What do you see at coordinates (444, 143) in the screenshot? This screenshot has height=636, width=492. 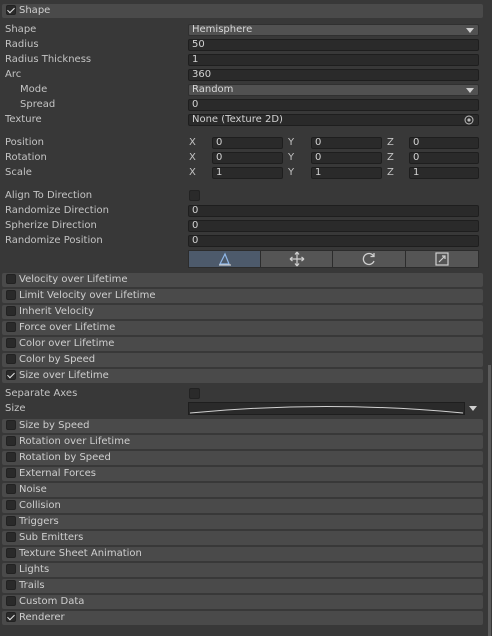 I see `position-z-field: 0` at bounding box center [444, 143].